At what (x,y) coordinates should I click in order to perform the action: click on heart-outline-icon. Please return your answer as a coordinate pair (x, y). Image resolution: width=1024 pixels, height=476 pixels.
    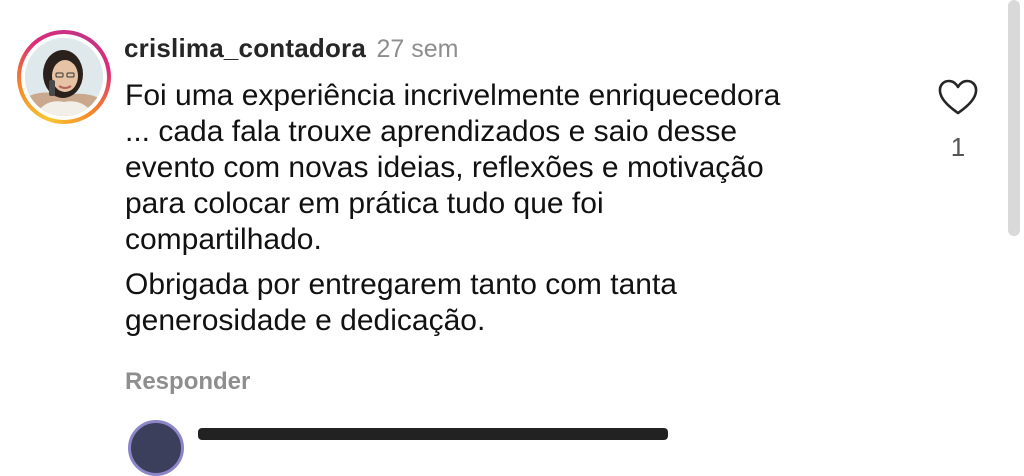
    Looking at the image, I should click on (958, 97).